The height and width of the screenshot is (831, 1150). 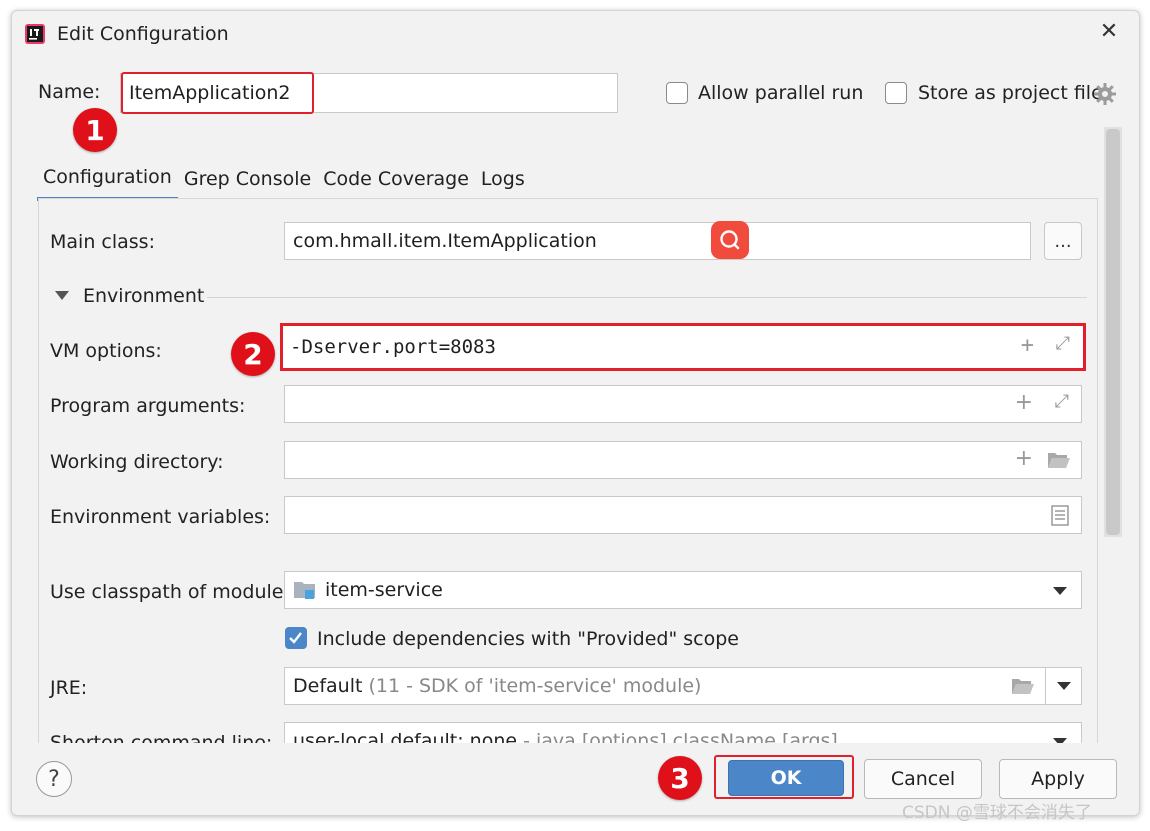 What do you see at coordinates (102, 242) in the screenshot?
I see `main-class-label: Main class:` at bounding box center [102, 242].